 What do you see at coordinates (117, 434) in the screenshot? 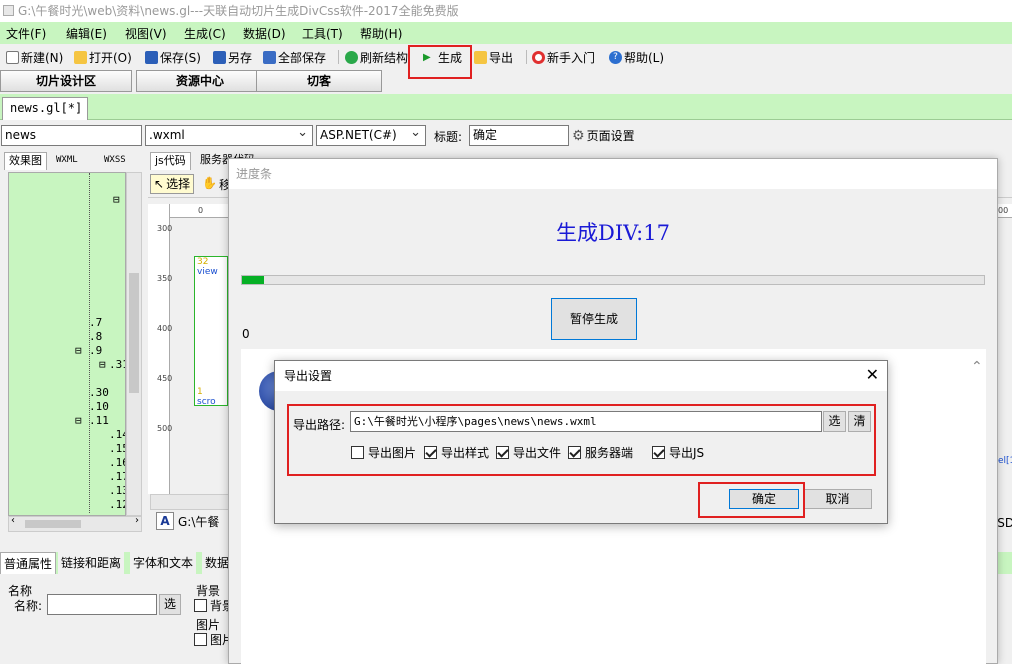
I see `tree-item: .14` at bounding box center [117, 434].